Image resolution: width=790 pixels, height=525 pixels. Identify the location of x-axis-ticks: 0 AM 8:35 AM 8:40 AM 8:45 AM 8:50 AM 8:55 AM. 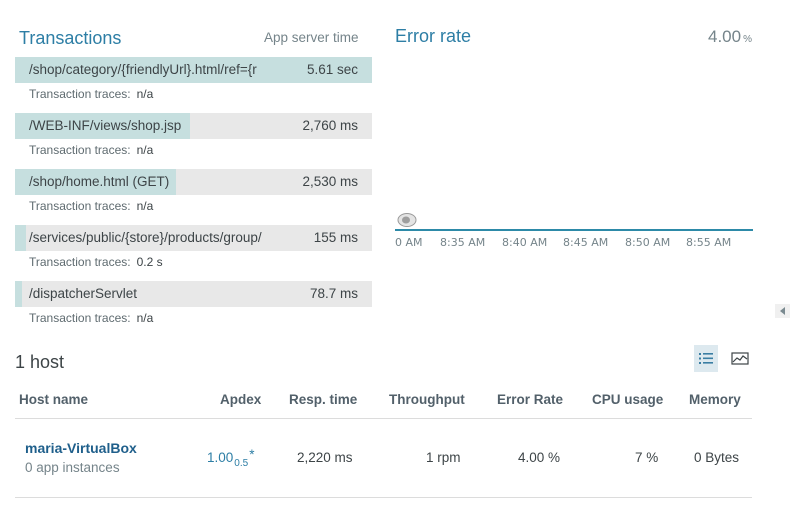
(563, 242).